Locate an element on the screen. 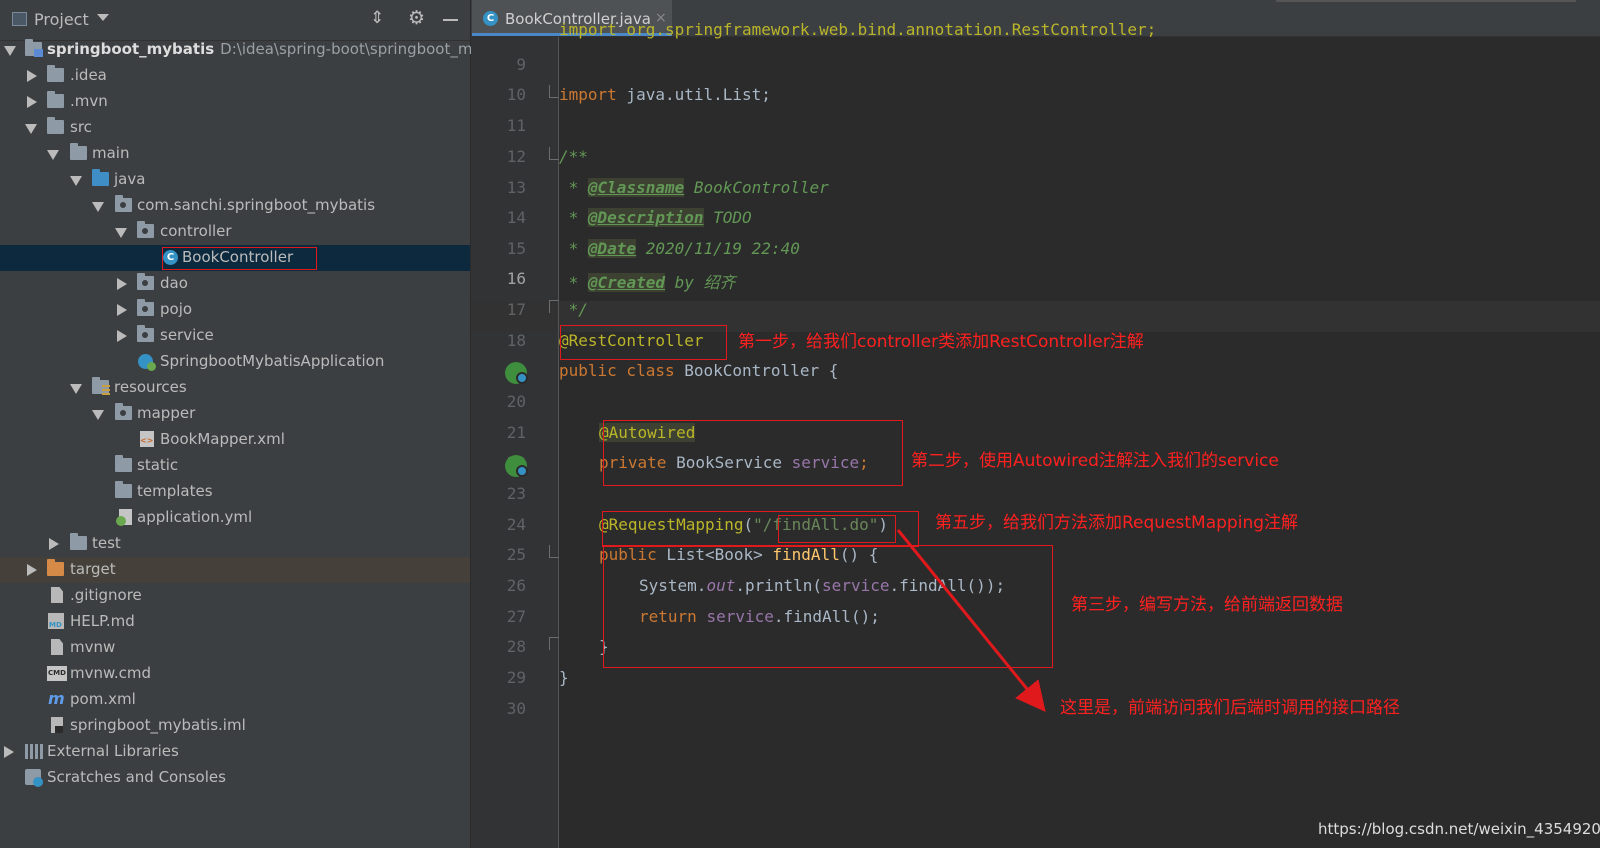  annotation-arrow-layer is located at coordinates (971, 620).